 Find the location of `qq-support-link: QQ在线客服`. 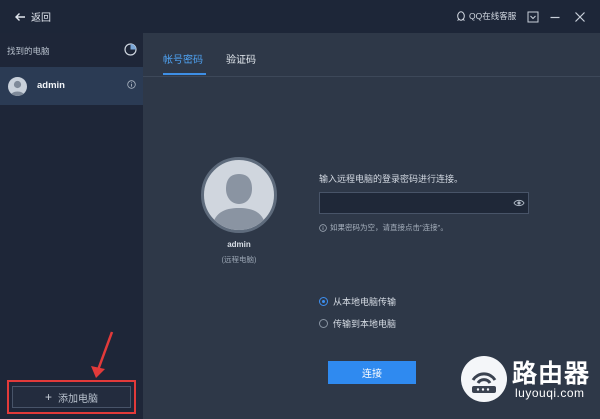

qq-support-link: QQ在线客服 is located at coordinates (486, 16).